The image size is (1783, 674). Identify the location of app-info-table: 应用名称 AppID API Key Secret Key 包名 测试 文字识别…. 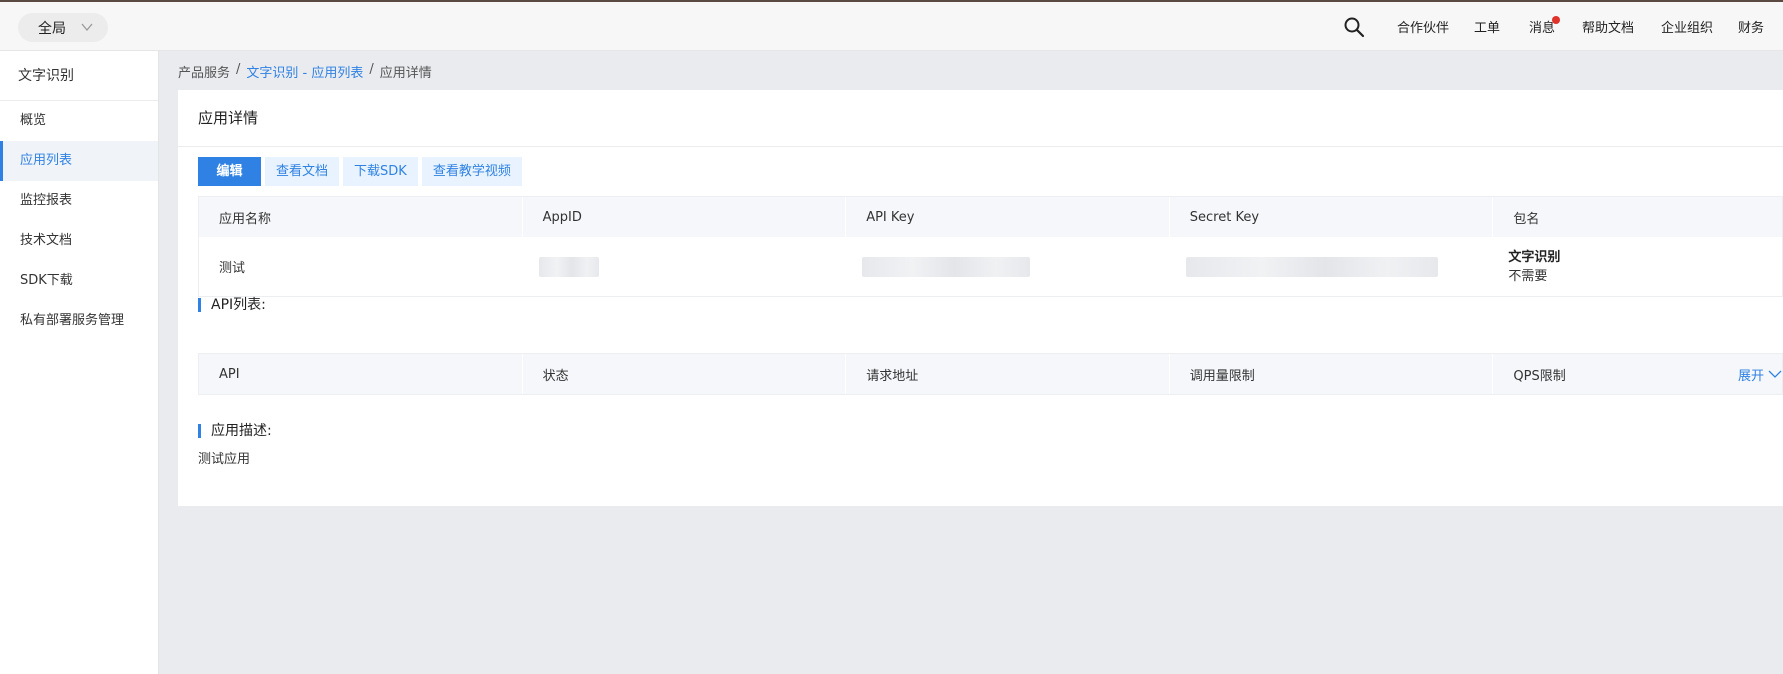
(990, 246).